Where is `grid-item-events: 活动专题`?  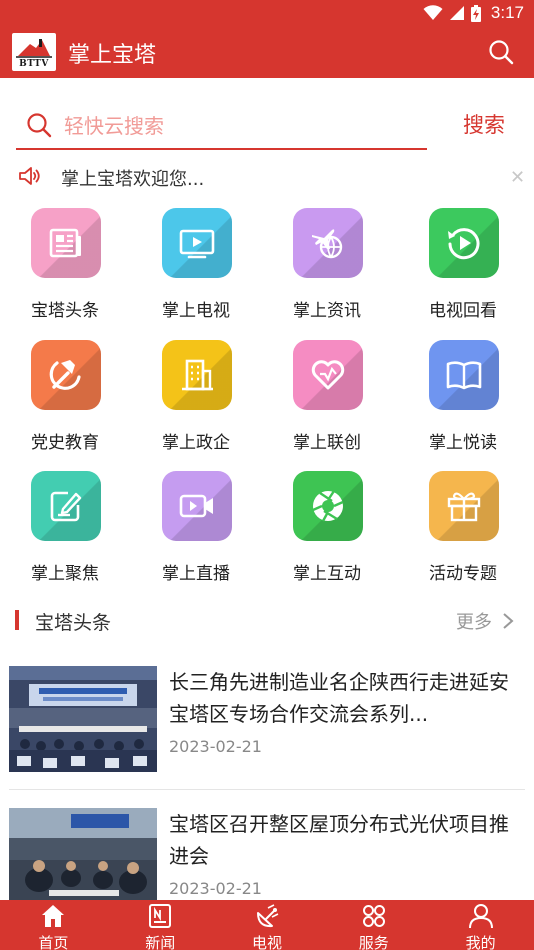 grid-item-events: 活动专题 is located at coordinates (463, 531).